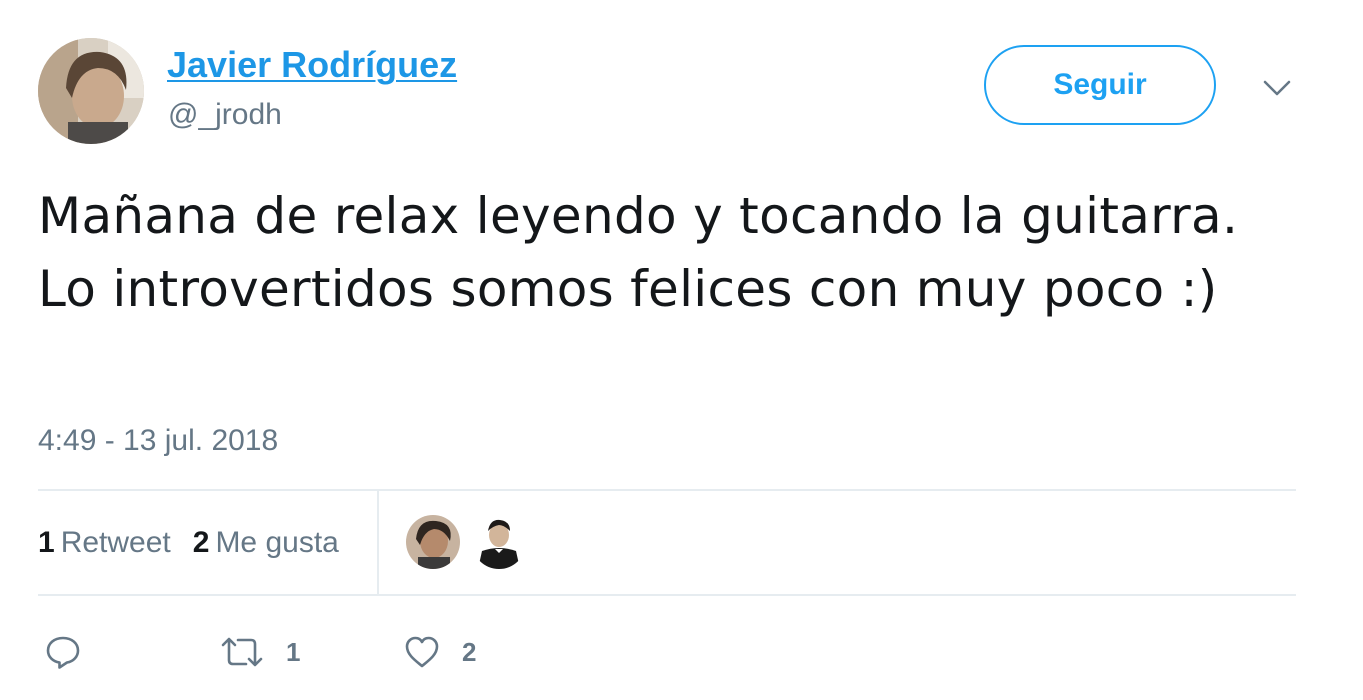  Describe the element at coordinates (293, 651) in the screenshot. I see `retweet-count: 1` at that location.